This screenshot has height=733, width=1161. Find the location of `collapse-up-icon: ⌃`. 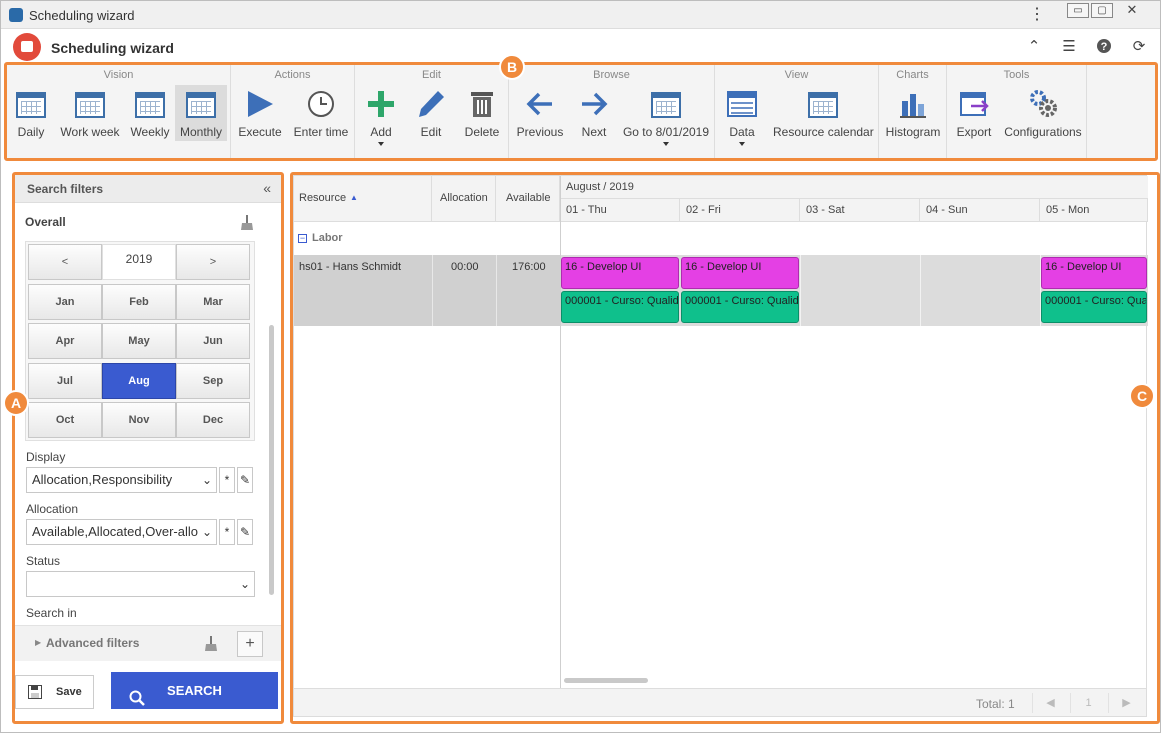

collapse-up-icon: ⌃ is located at coordinates (1034, 47).